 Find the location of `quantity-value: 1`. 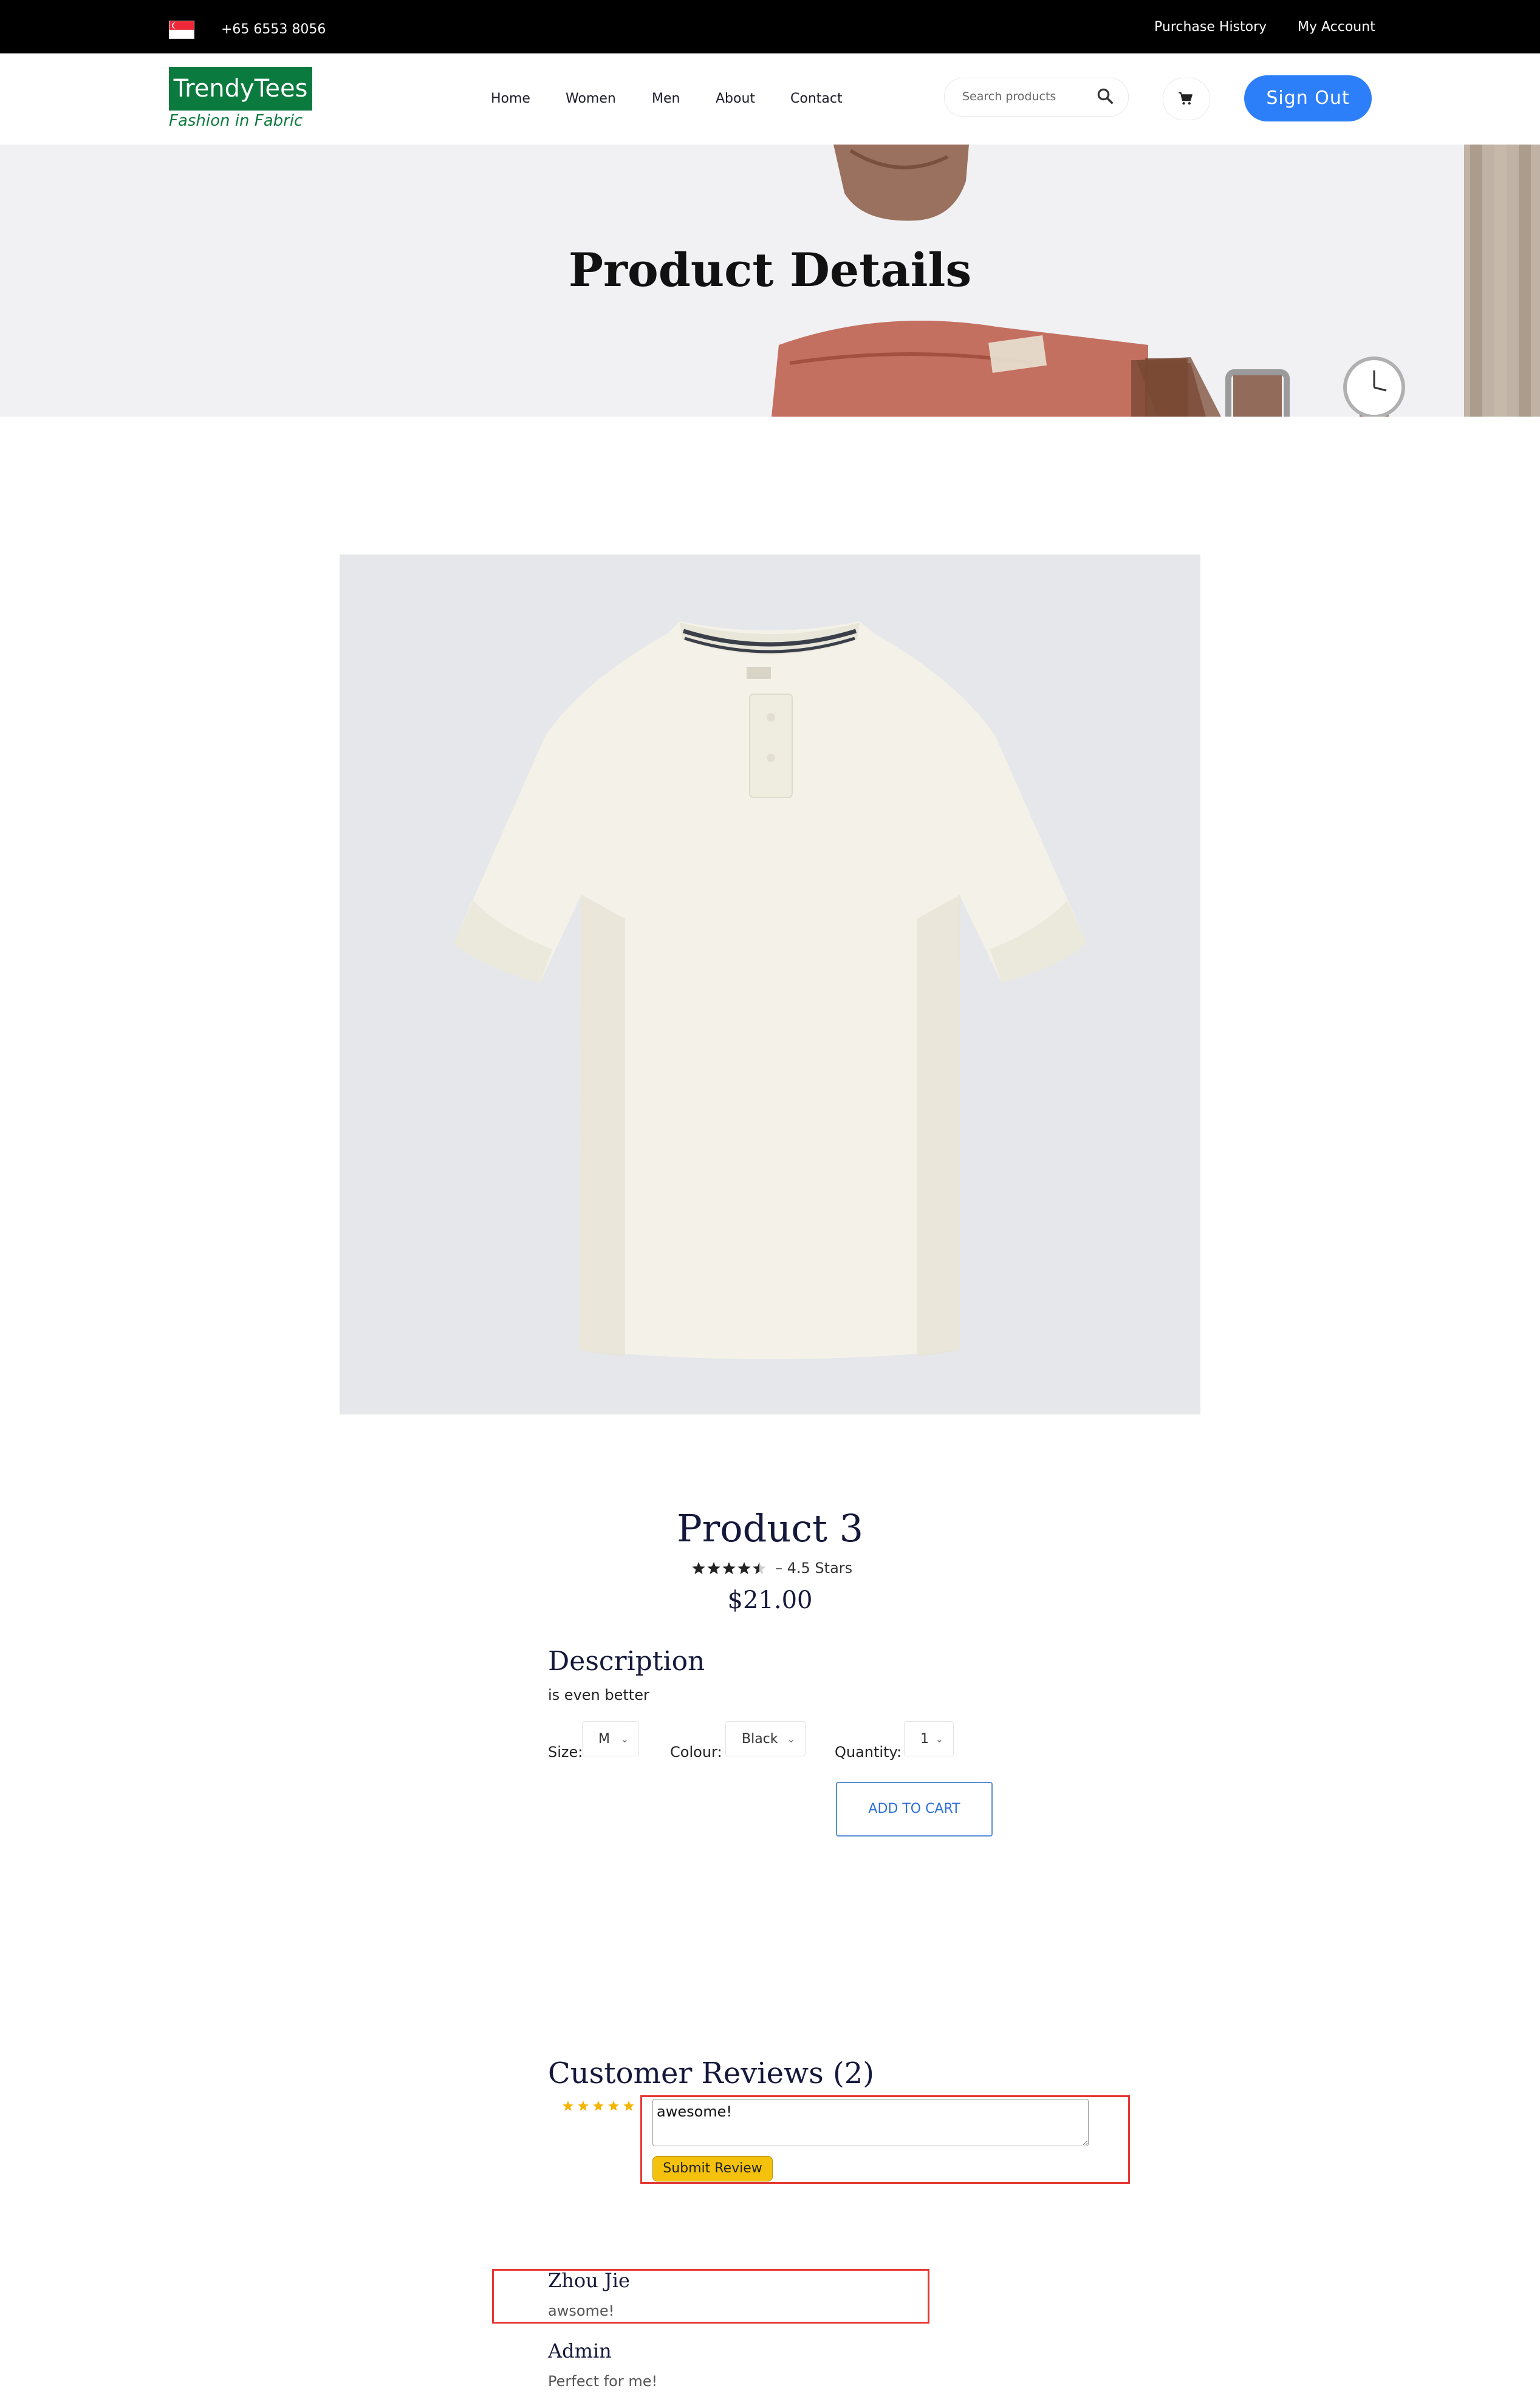

quantity-value: 1 is located at coordinates (924, 1739).